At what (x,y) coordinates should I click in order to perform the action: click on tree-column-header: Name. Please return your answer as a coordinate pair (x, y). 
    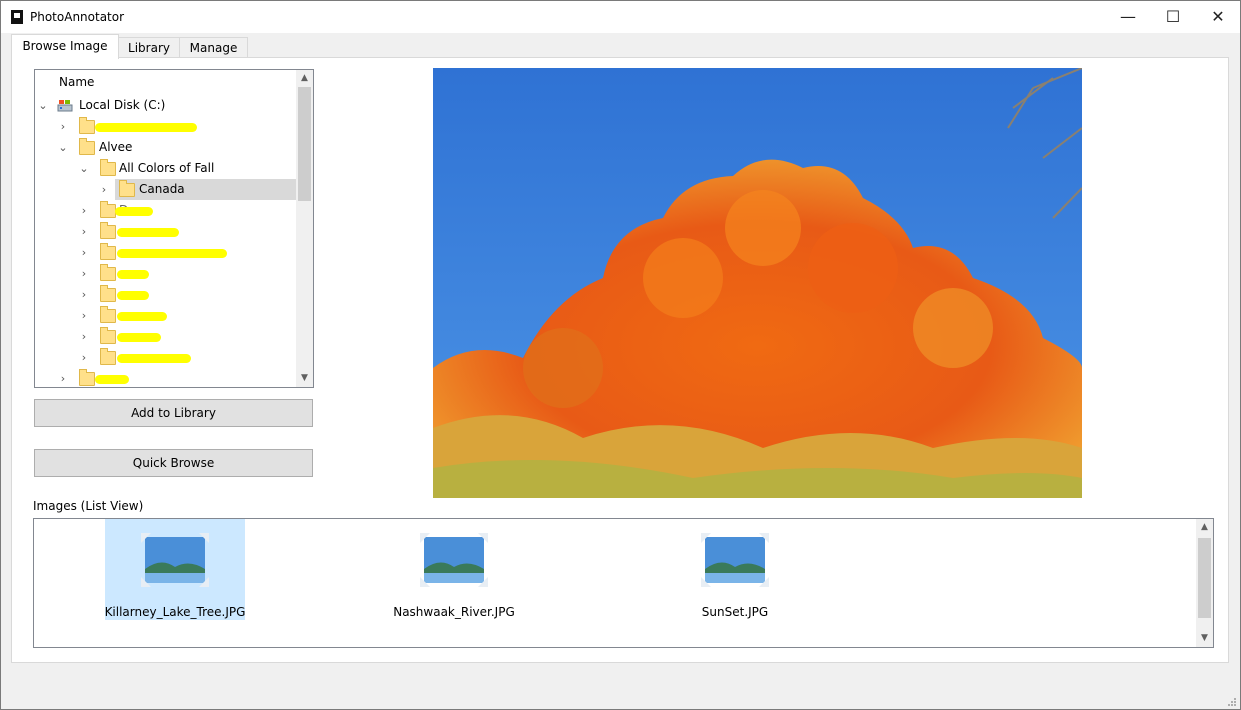
    Looking at the image, I should click on (76, 82).